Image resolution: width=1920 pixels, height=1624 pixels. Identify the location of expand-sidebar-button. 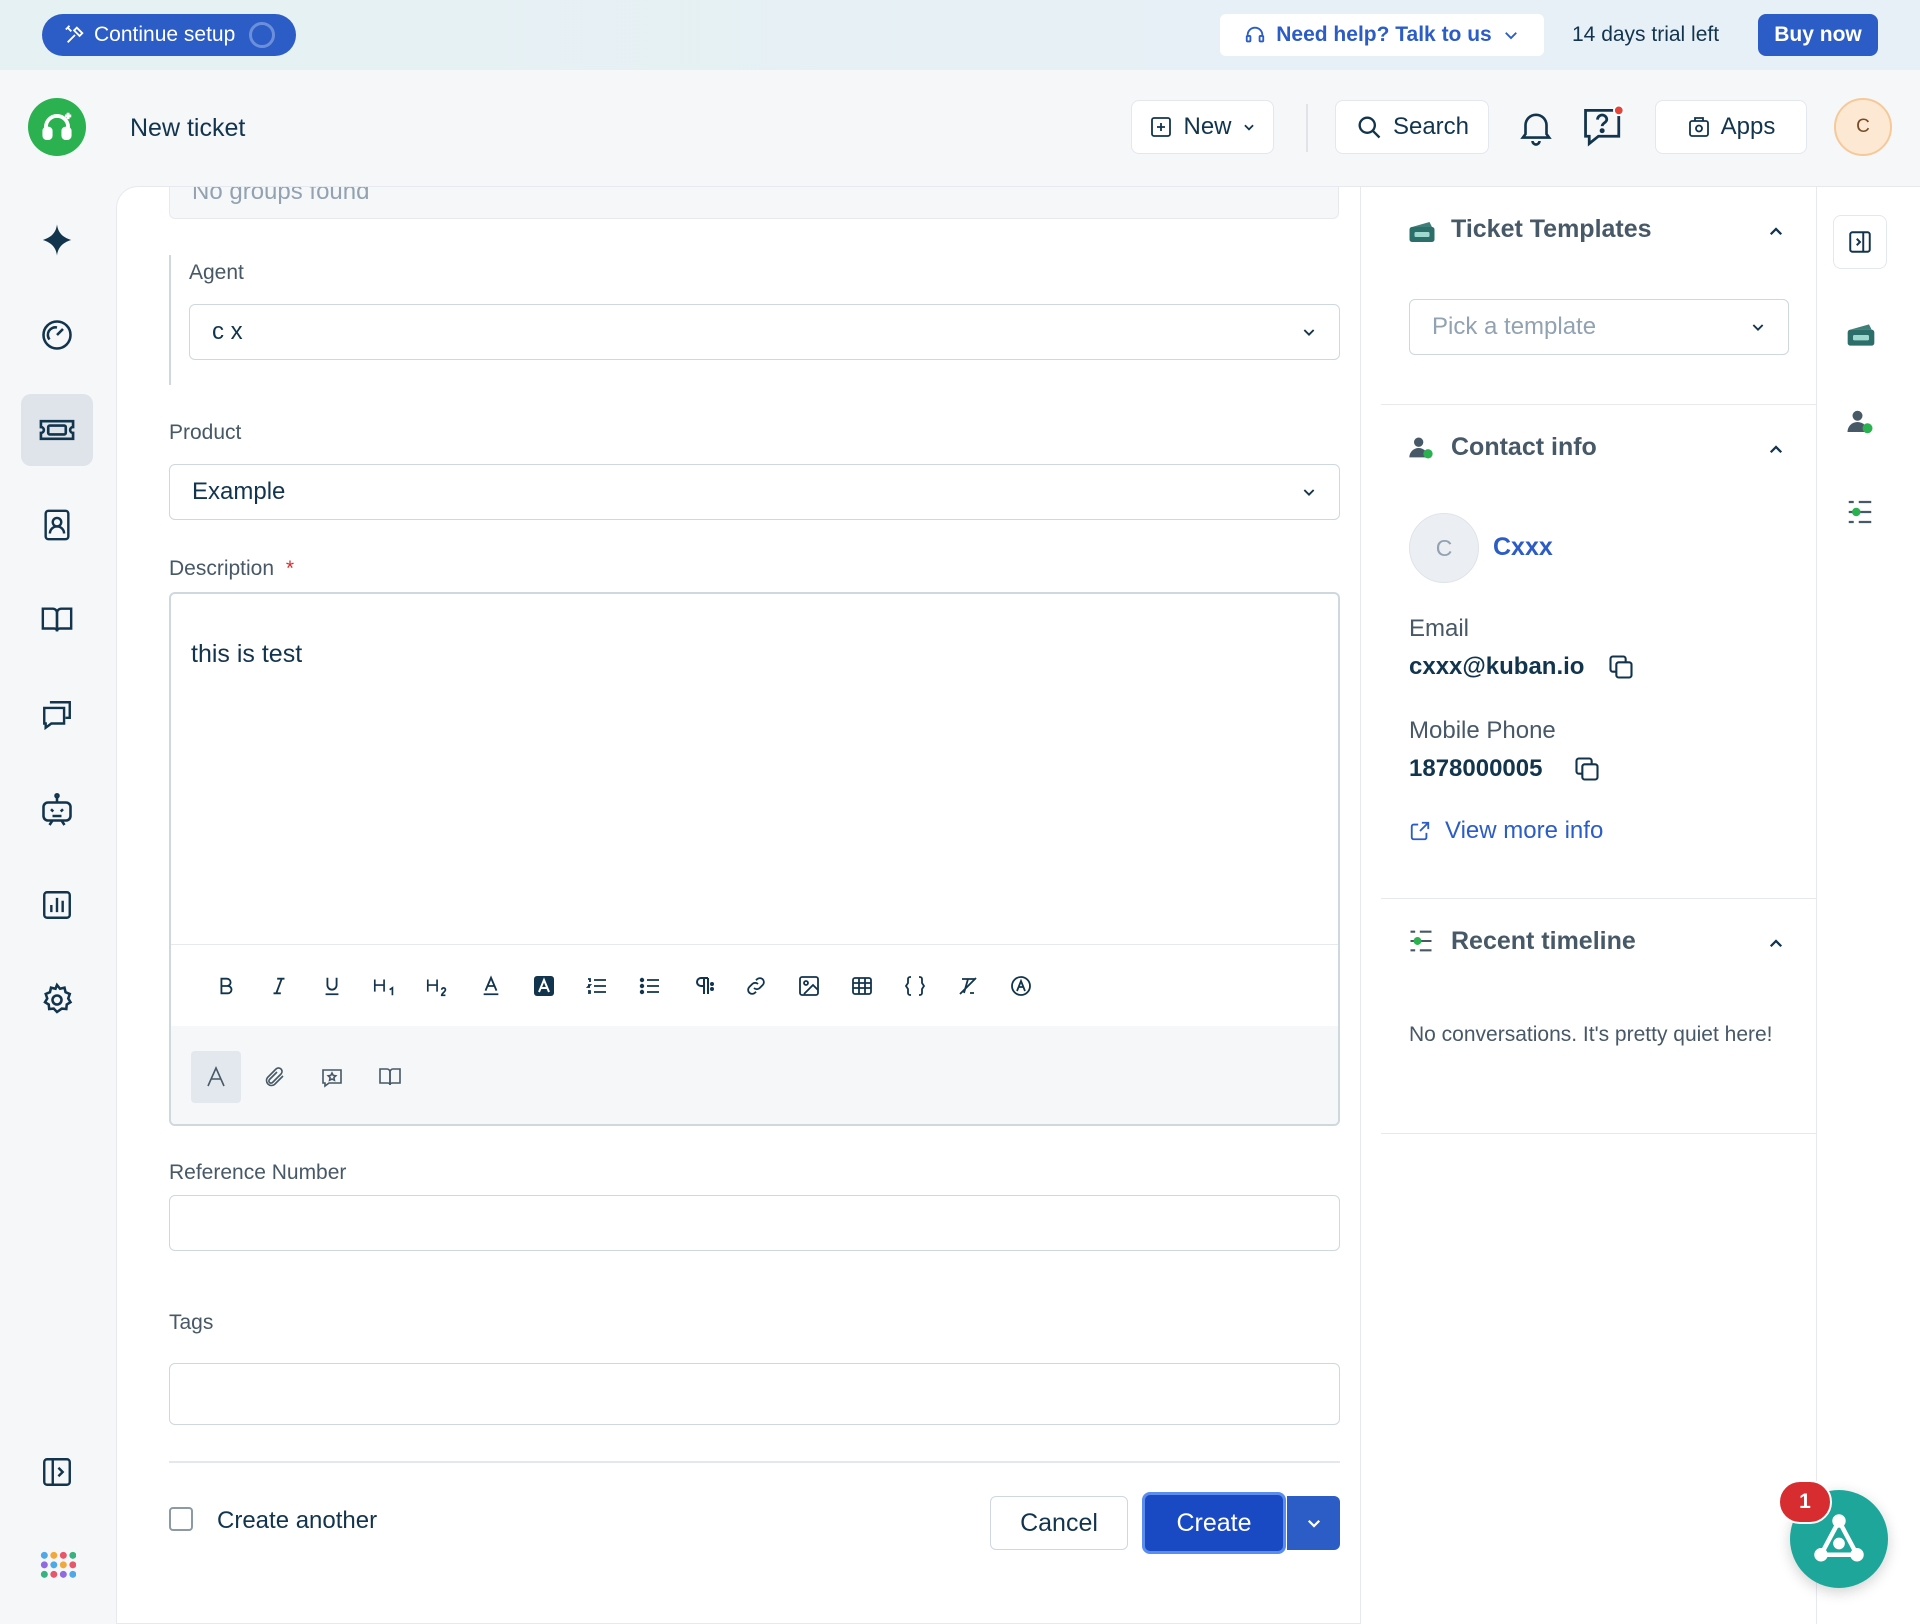
(57, 1472).